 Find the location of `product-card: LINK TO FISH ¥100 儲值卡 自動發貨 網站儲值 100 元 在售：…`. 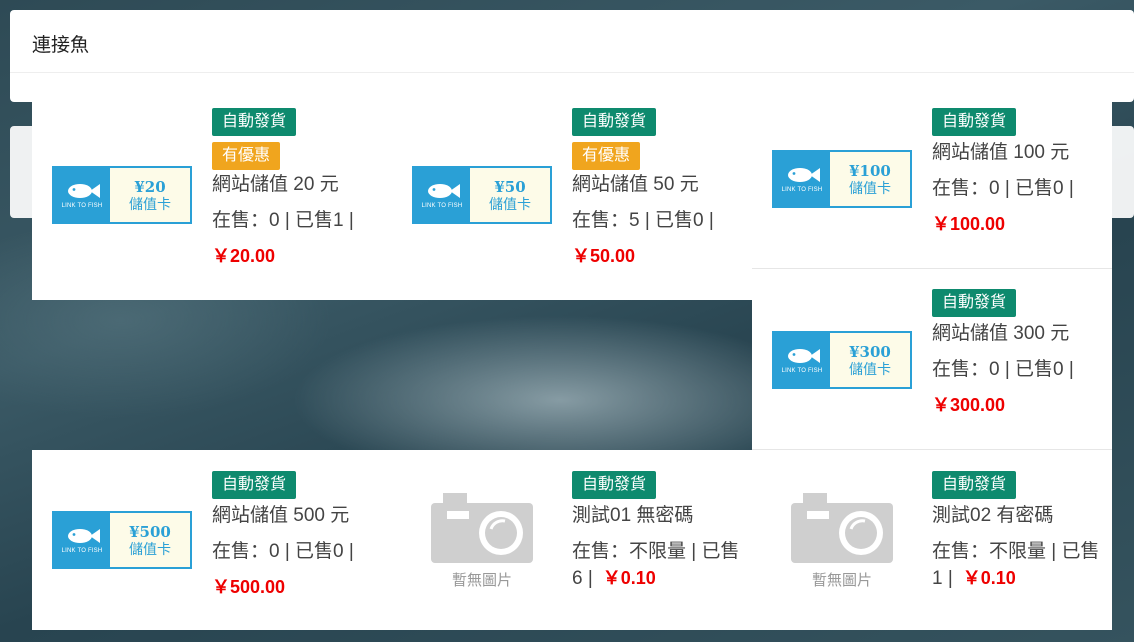

product-card: LINK TO FISH ¥100 儲值卡 自動發貨 網站儲值 100 元 在售：… is located at coordinates (932, 198).